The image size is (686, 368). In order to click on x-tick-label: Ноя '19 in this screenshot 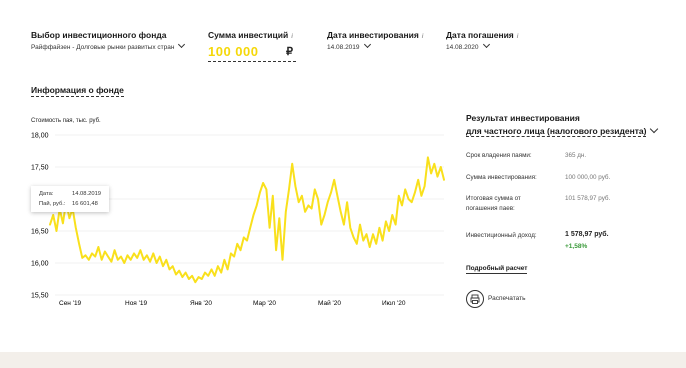, I will do `click(136, 303)`.